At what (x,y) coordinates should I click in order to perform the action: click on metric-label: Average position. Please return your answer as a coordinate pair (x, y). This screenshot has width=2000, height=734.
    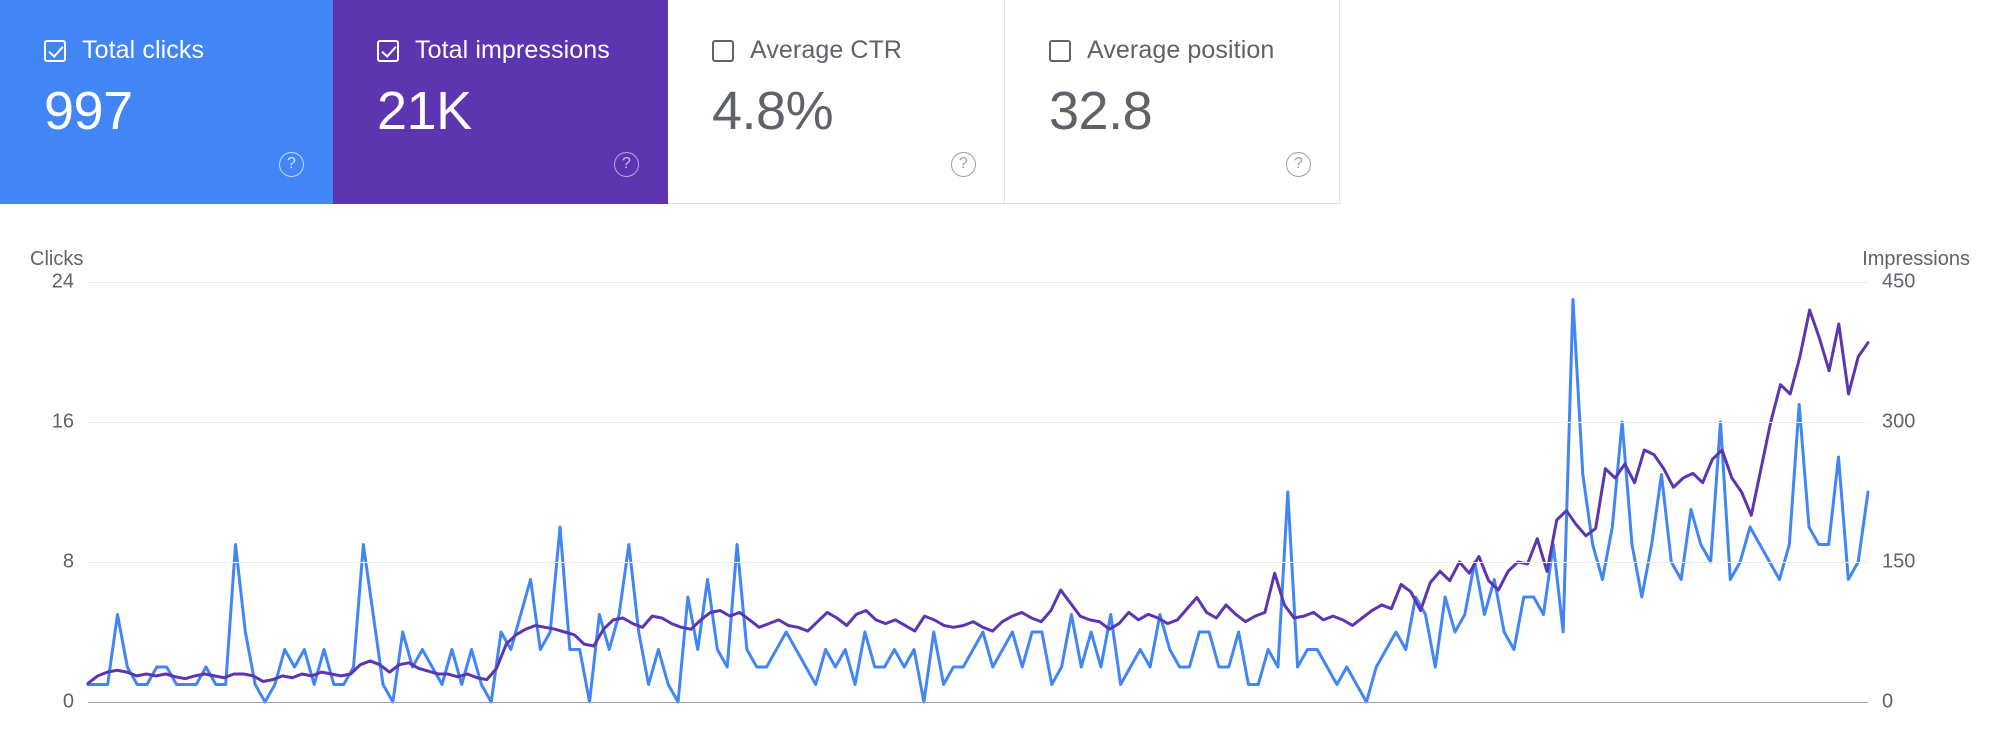
    Looking at the image, I should click on (1181, 50).